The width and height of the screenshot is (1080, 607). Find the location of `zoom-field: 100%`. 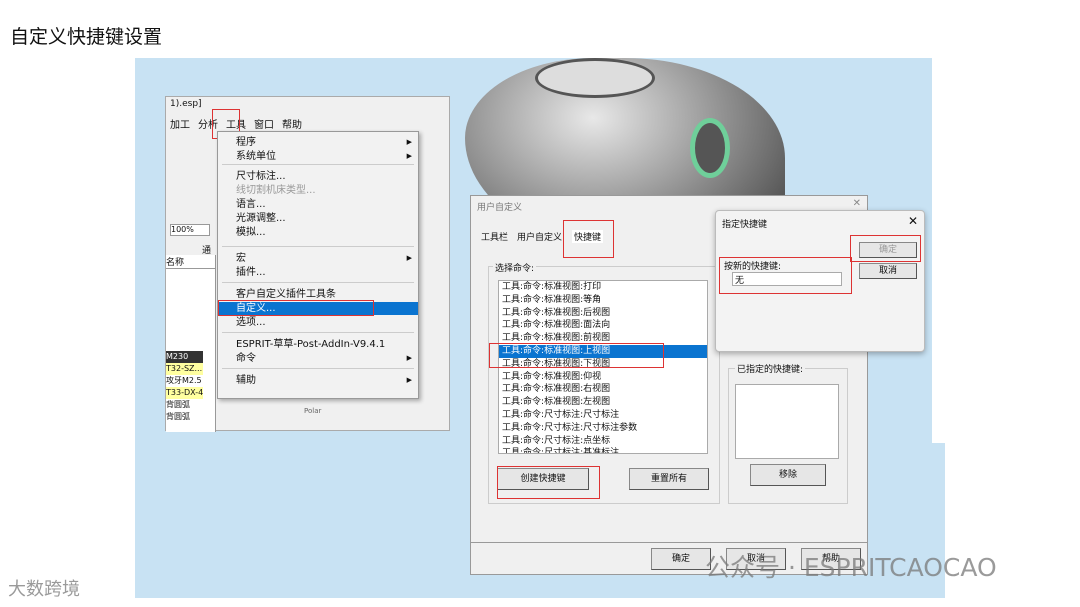

zoom-field: 100% is located at coordinates (190, 230).